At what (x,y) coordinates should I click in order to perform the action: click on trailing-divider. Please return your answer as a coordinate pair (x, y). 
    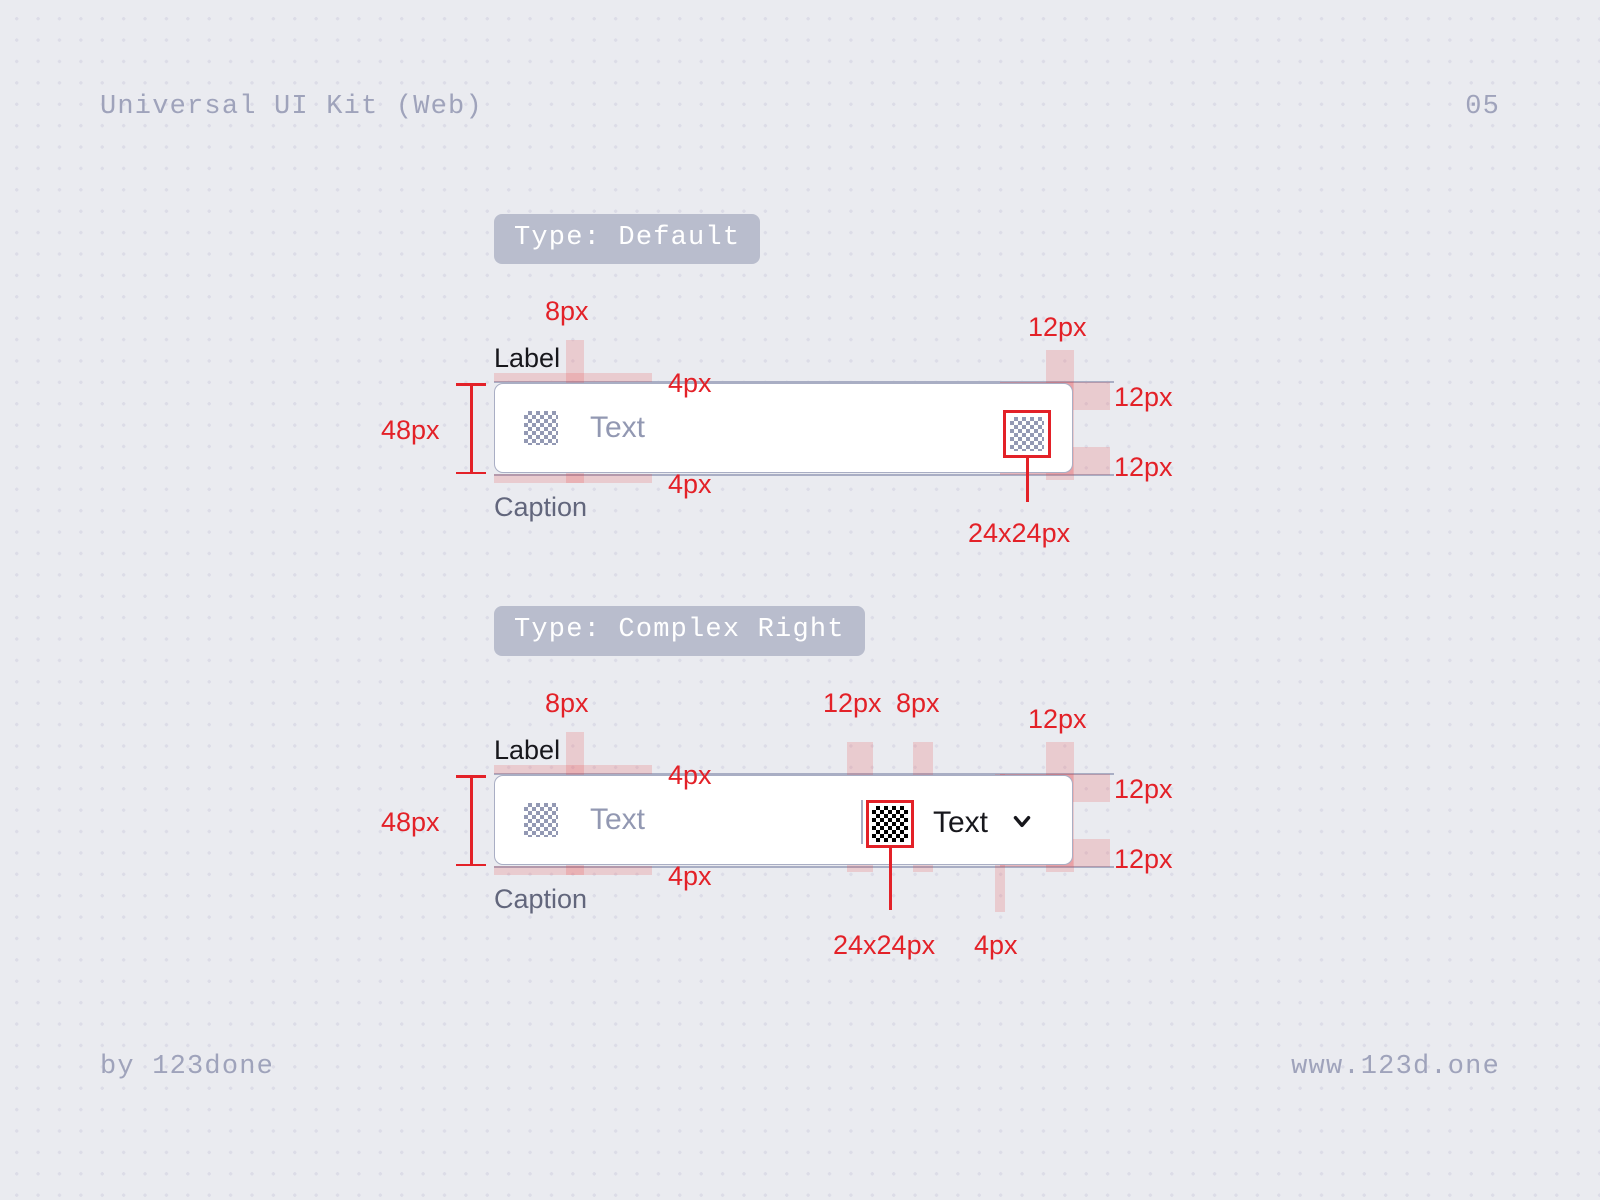
    Looking at the image, I should click on (862, 822).